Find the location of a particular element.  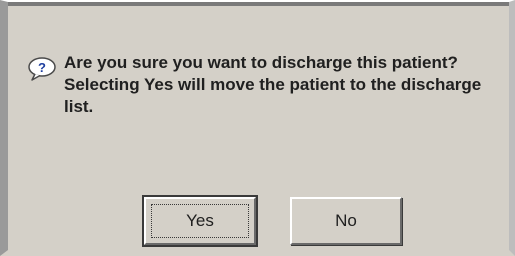

no-button-label: No is located at coordinates (346, 220).